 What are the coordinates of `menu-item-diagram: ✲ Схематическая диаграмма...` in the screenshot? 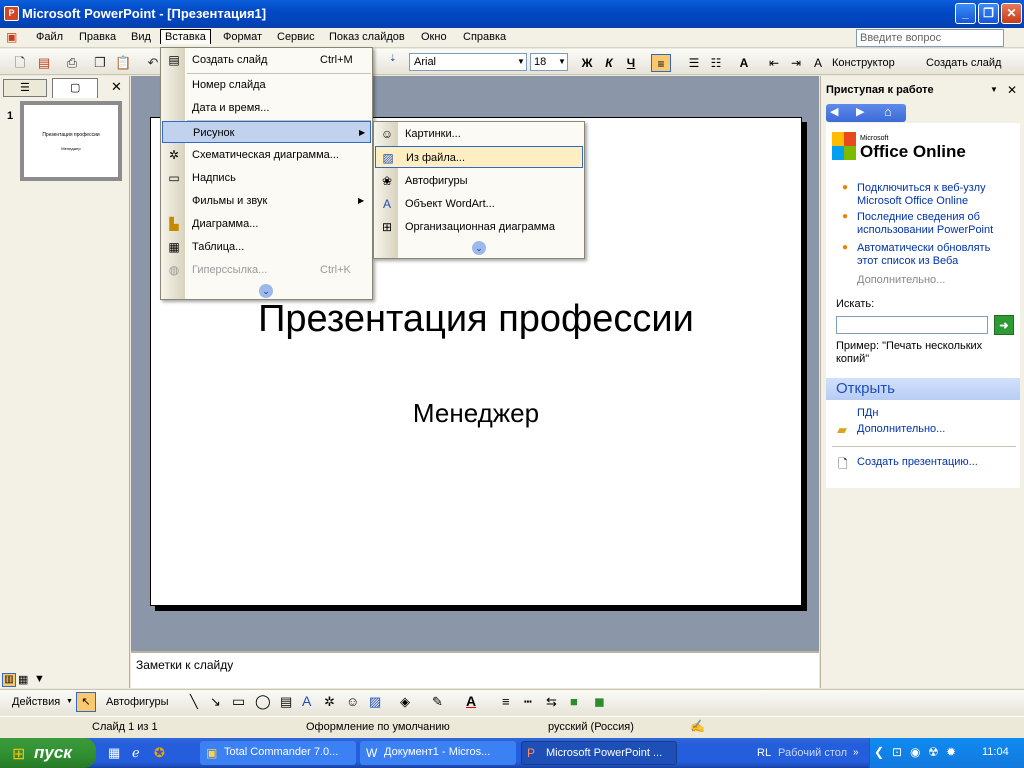 It's located at (266, 155).